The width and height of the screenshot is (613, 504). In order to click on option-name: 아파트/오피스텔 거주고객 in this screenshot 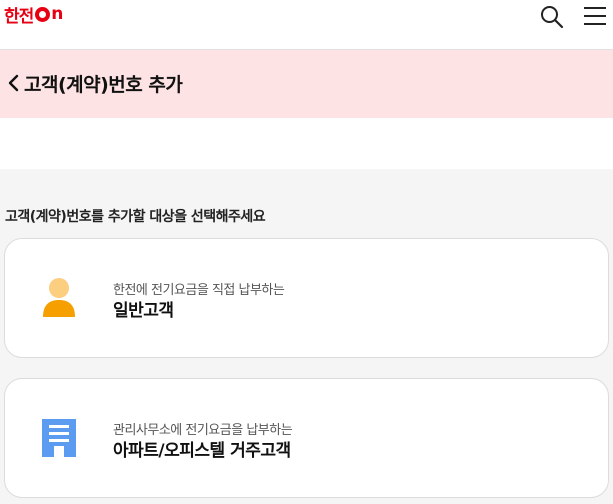, I will do `click(202, 451)`.